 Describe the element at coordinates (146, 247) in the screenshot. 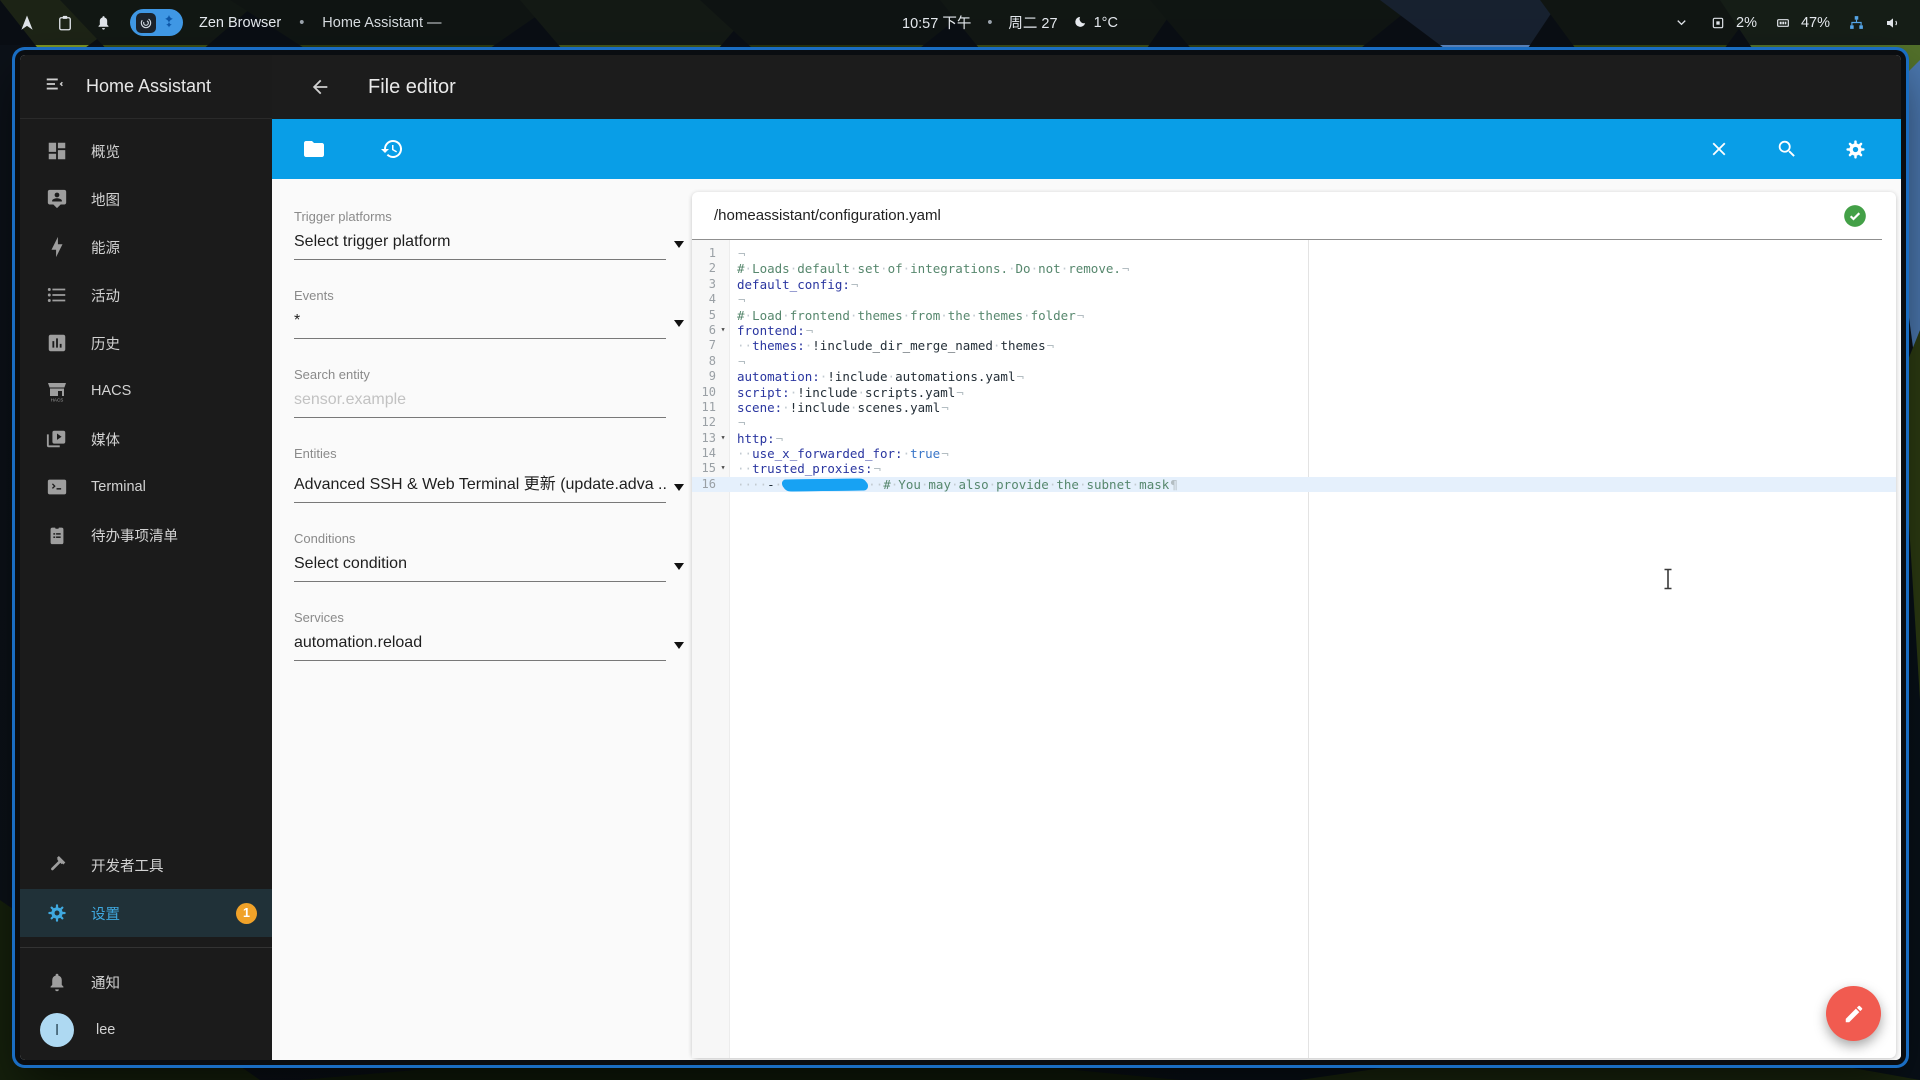

I see `sidebar-item-energy: 能源` at that location.